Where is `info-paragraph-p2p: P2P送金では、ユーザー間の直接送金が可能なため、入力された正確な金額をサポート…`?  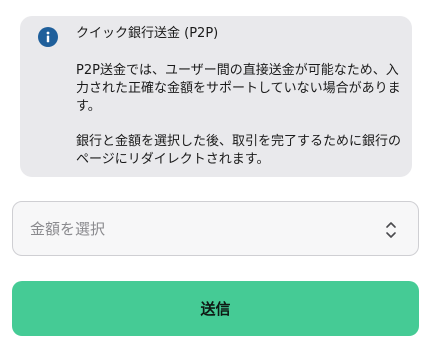 info-paragraph-p2p: P2P送金では、ユーザー間の直接送金が可能なため、入力された正確な金額をサポート… is located at coordinates (238, 88).